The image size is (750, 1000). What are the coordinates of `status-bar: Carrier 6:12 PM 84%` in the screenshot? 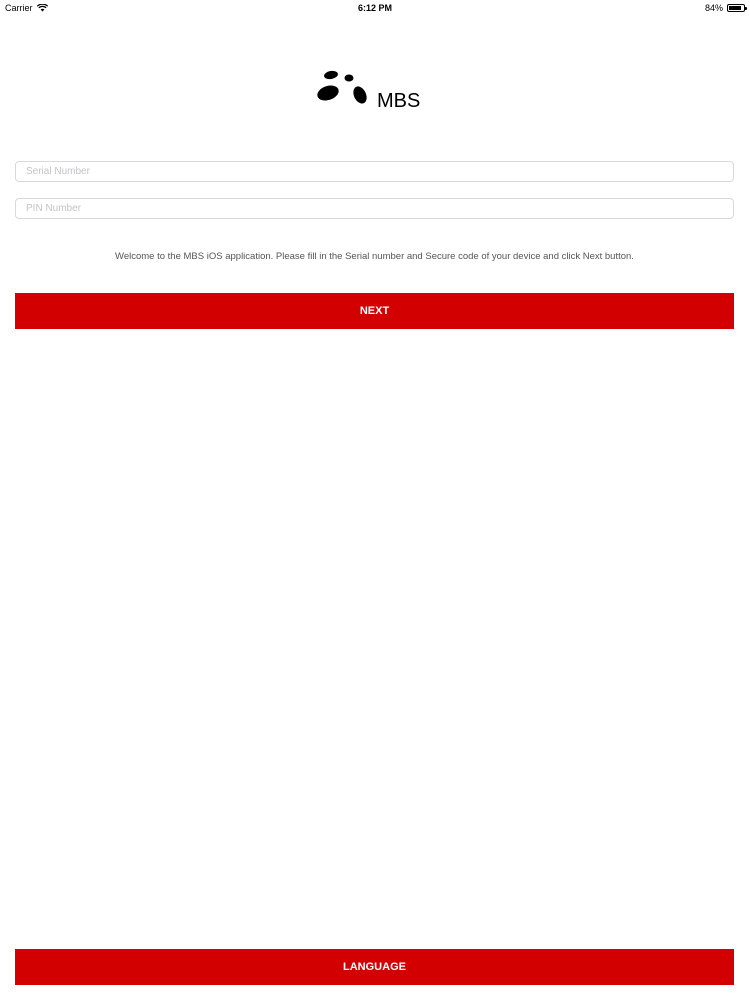 It's located at (375, 8).